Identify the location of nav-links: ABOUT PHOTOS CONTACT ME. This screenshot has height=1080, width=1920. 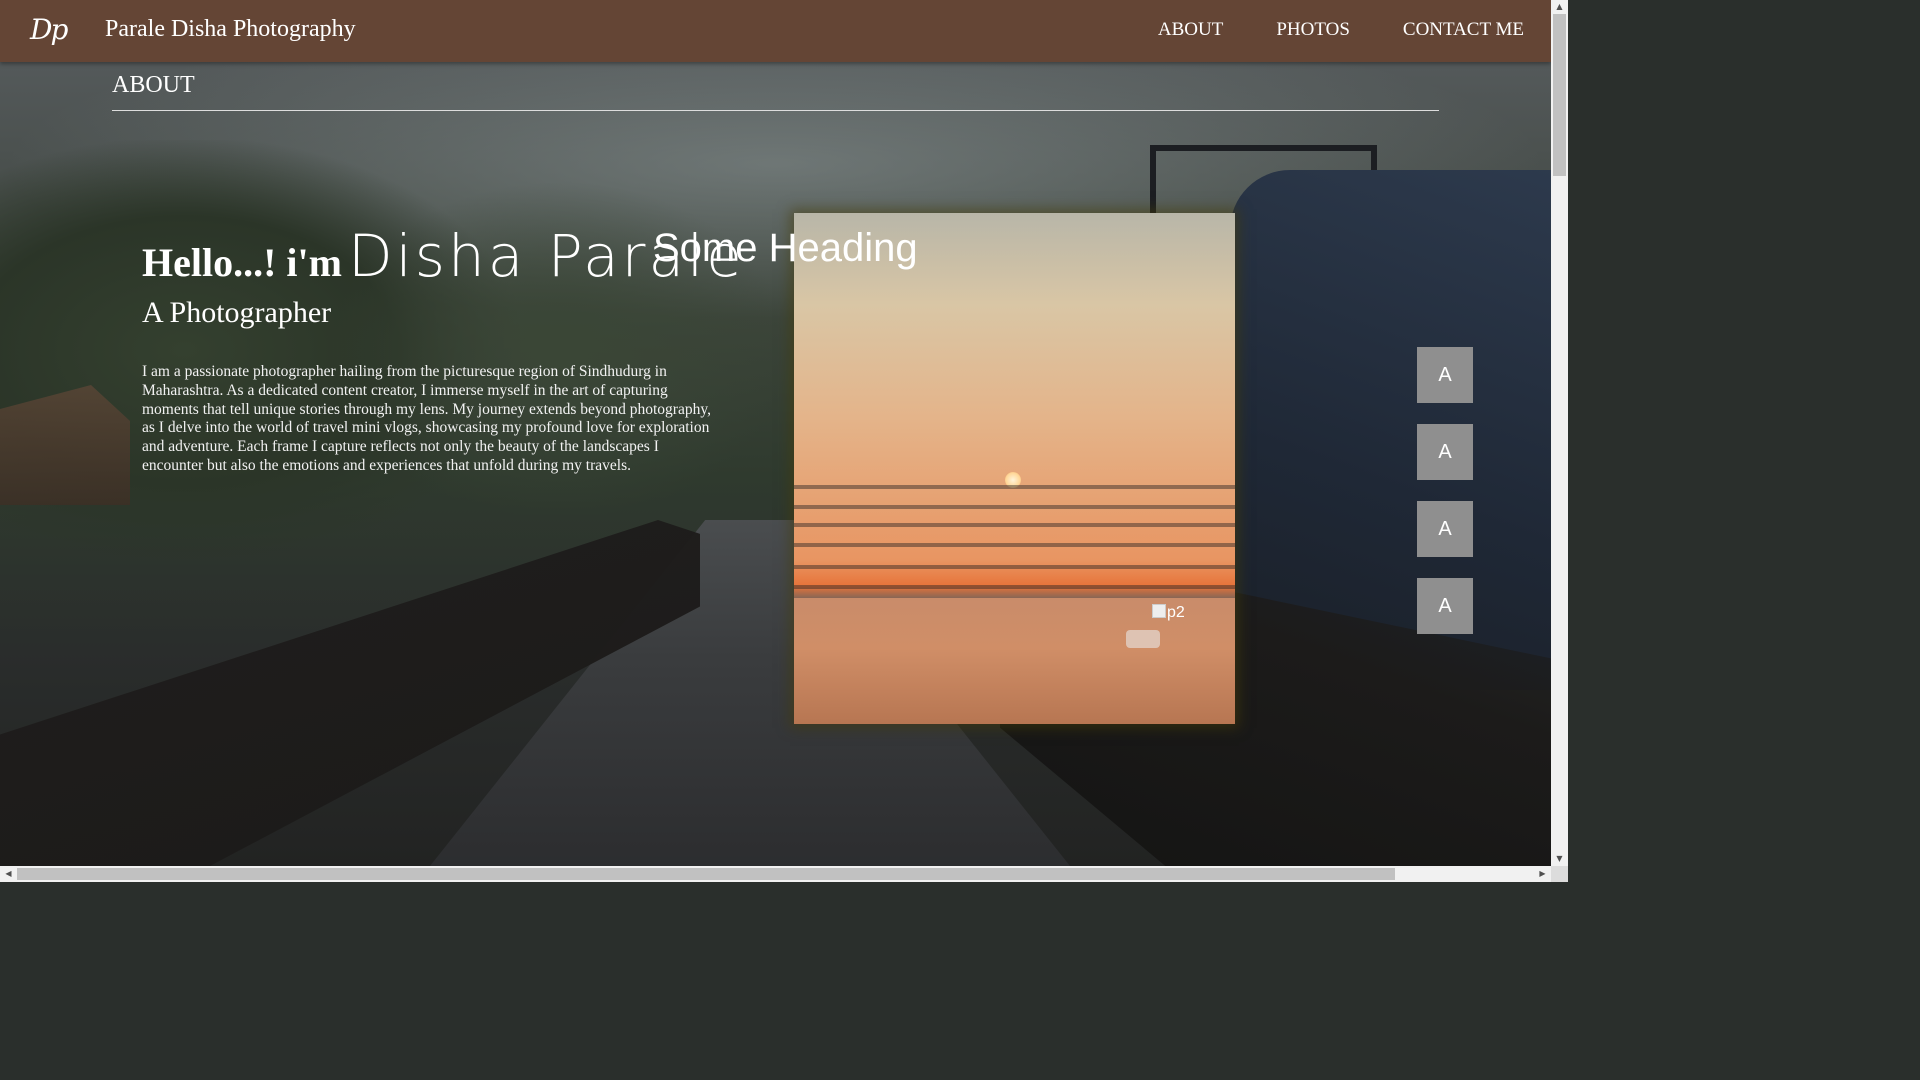
(1341, 30).